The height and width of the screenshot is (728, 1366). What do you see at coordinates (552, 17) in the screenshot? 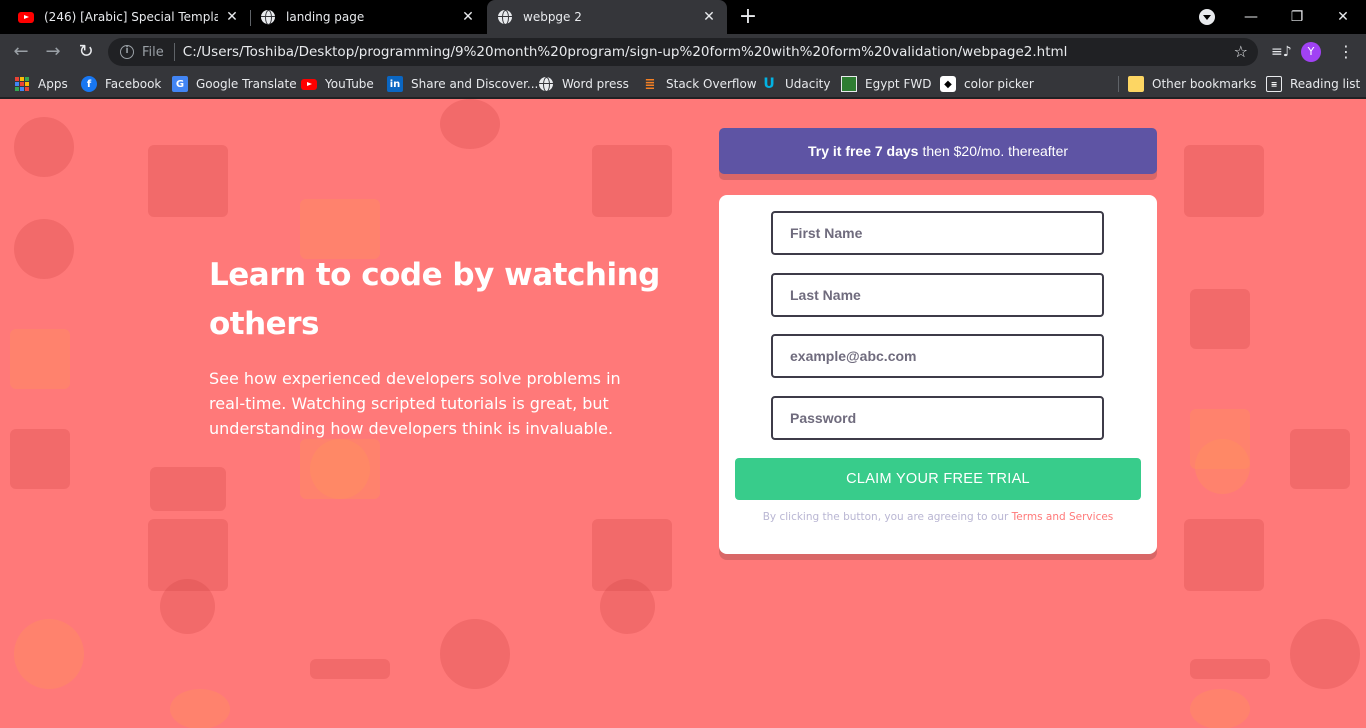
I see `tab-title: webpge 2` at bounding box center [552, 17].